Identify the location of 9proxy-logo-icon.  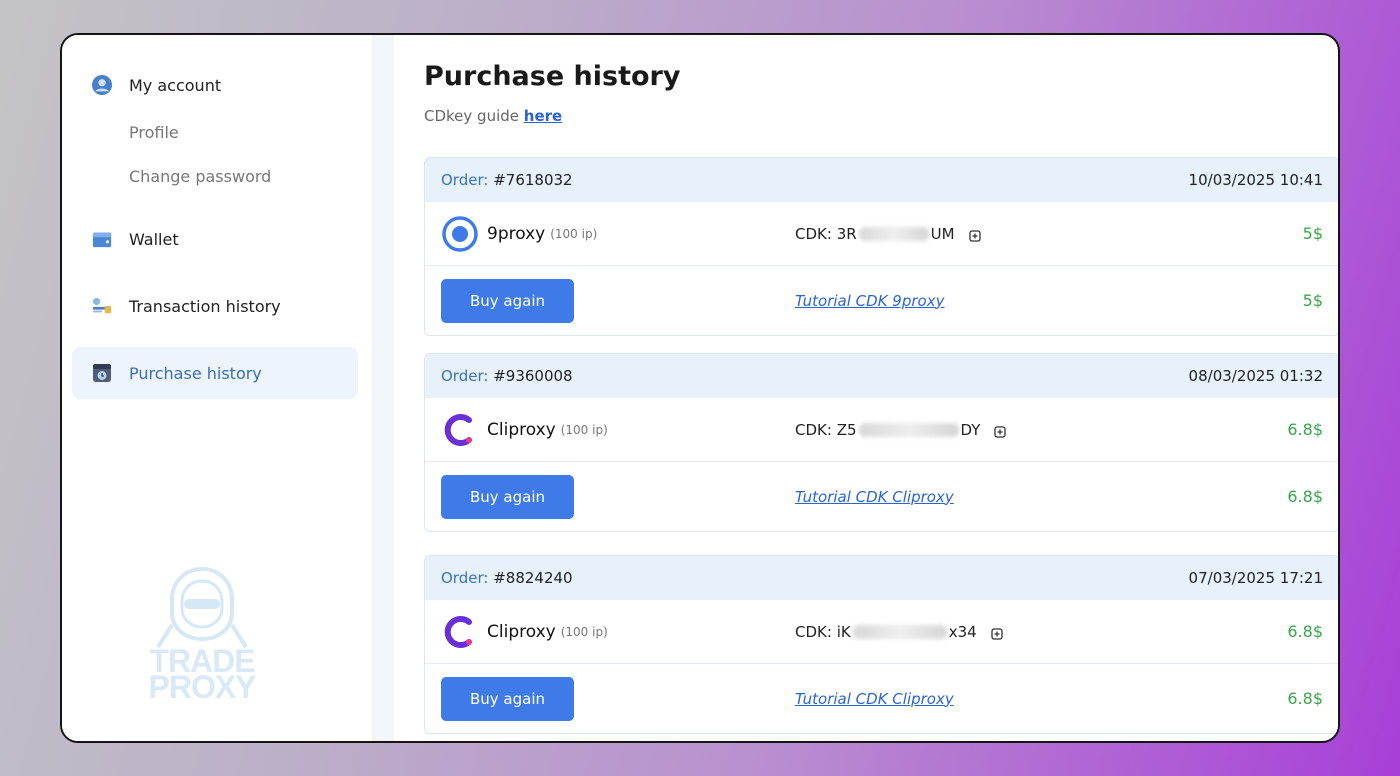
(460, 234).